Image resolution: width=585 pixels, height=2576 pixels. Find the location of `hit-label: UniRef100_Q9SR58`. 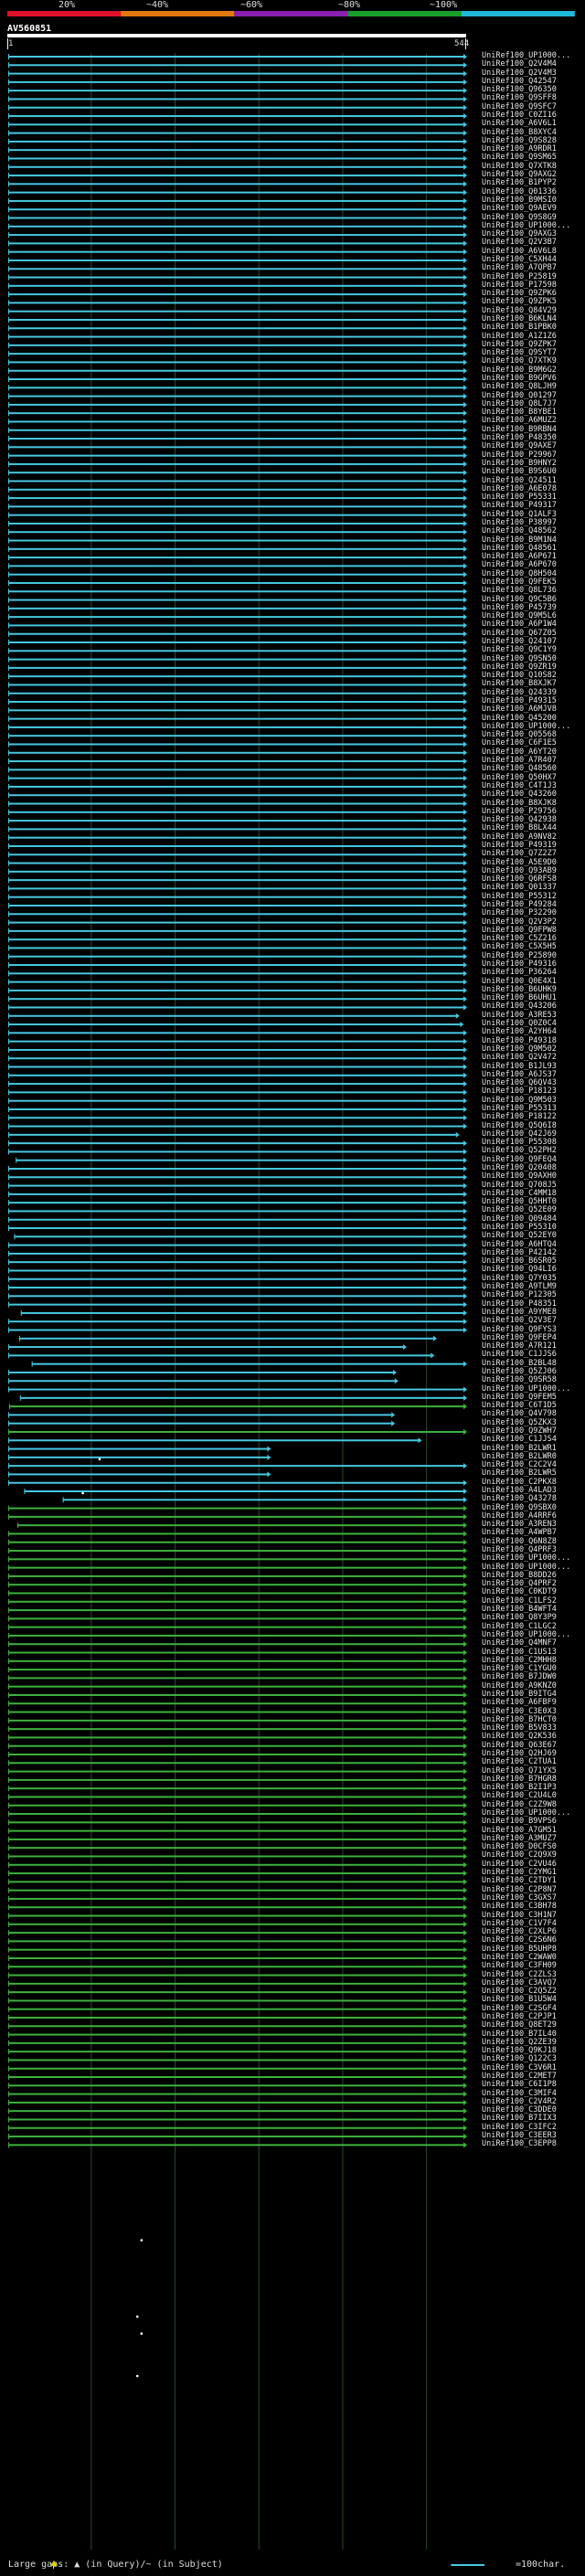

hit-label: UniRef100_Q9SR58 is located at coordinates (519, 1380).